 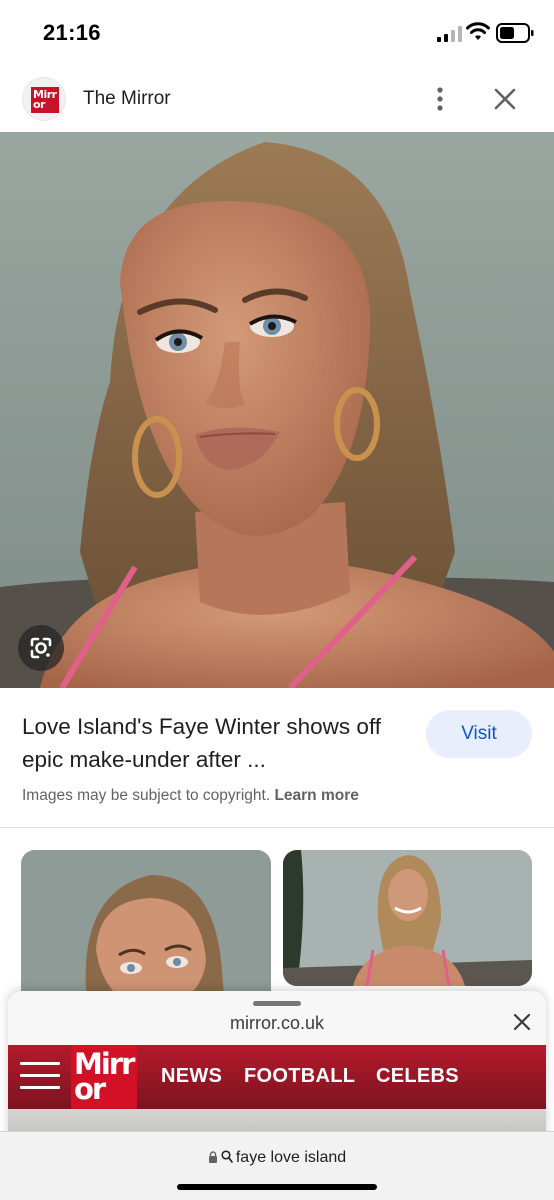 I want to click on preview-domain: mirror.co.uk, so click(x=277, y=1023).